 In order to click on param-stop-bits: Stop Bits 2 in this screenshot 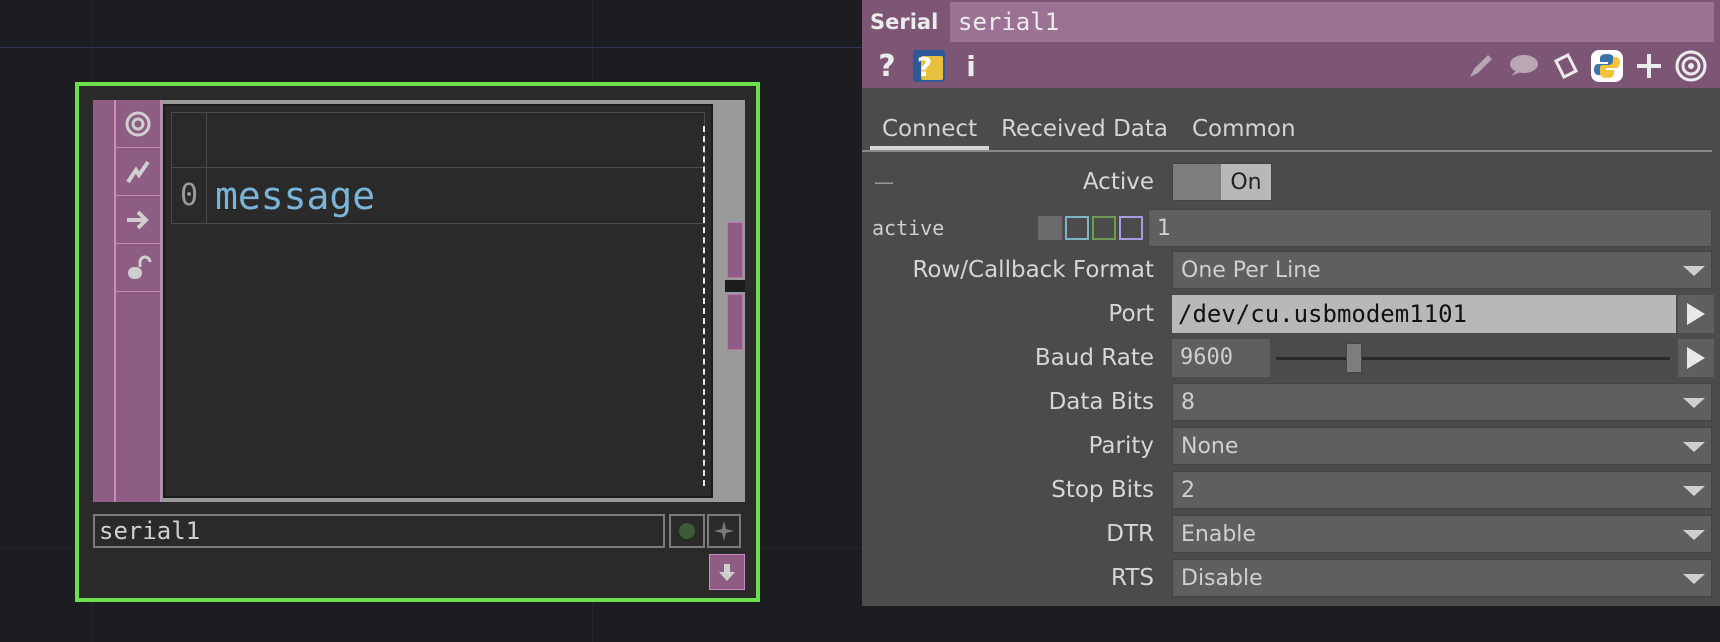, I will do `click(1291, 490)`.